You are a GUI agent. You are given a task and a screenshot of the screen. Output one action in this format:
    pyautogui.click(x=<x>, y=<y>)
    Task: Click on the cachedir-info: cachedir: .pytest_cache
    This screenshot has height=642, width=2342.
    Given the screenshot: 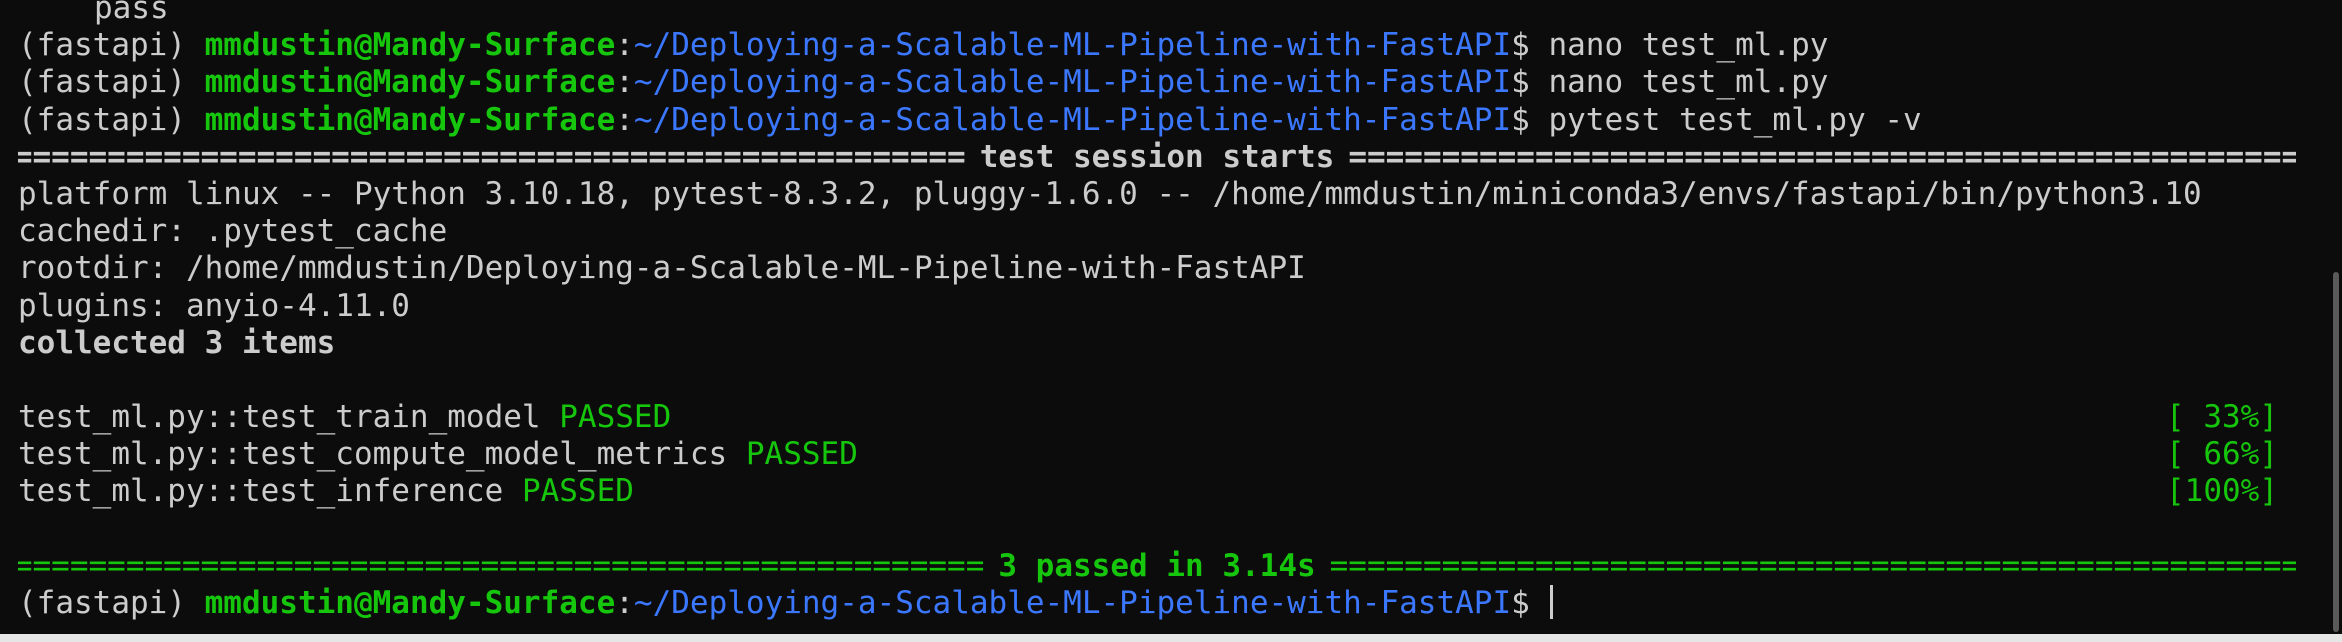 What is the action you would take?
    pyautogui.click(x=233, y=231)
    